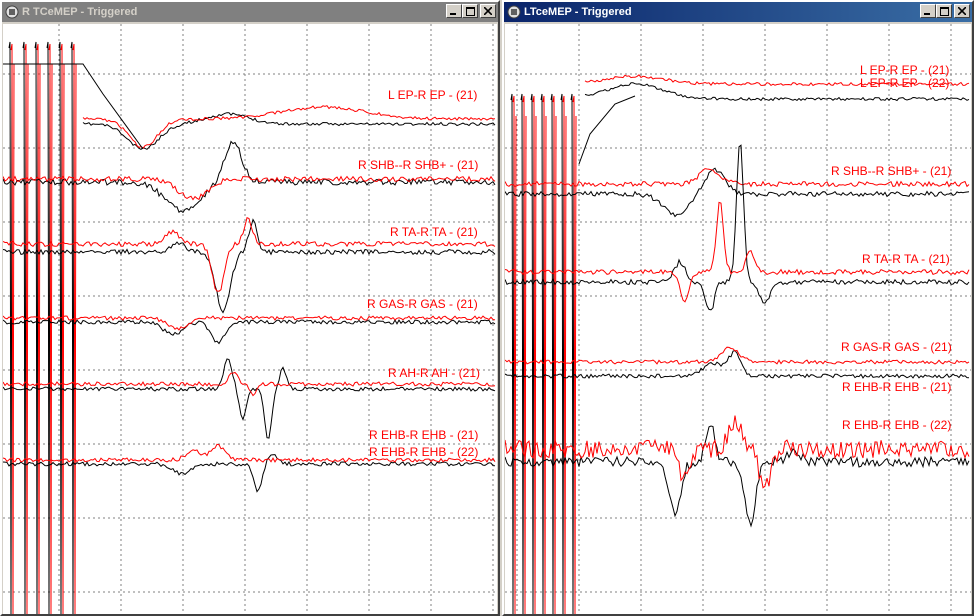 This screenshot has width=974, height=616. I want to click on trace-gas-black, so click(249, 331).